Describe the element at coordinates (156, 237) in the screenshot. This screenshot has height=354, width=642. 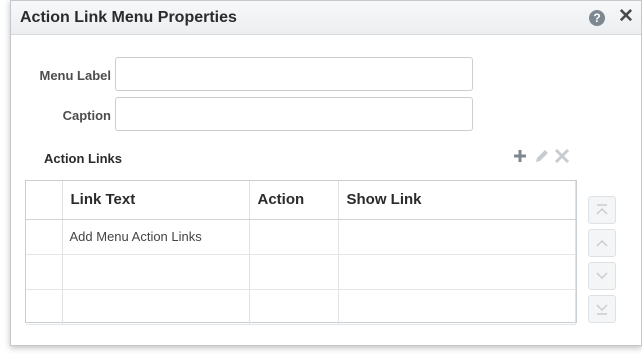
I see `link-text-cell: Add Menu Action Links` at that location.